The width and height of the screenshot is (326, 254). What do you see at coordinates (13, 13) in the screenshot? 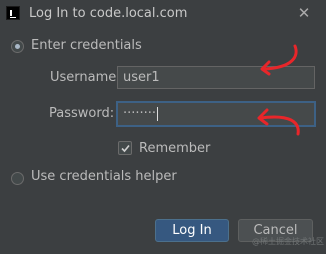
I see `intellij-icon` at bounding box center [13, 13].